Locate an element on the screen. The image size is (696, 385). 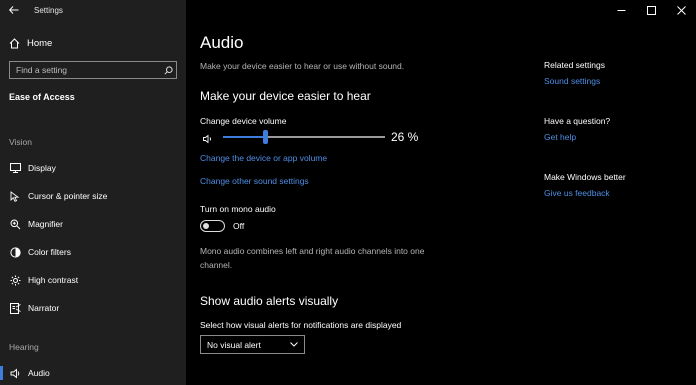
sidebar-item-audio: Audio is located at coordinates (93, 373).